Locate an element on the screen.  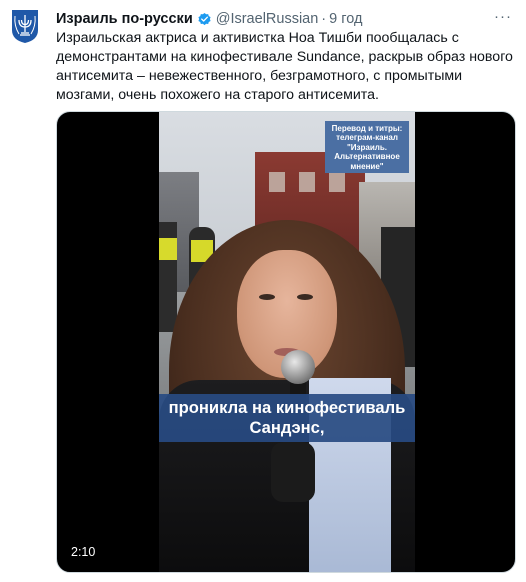
scene-vest is located at coordinates (168, 249).